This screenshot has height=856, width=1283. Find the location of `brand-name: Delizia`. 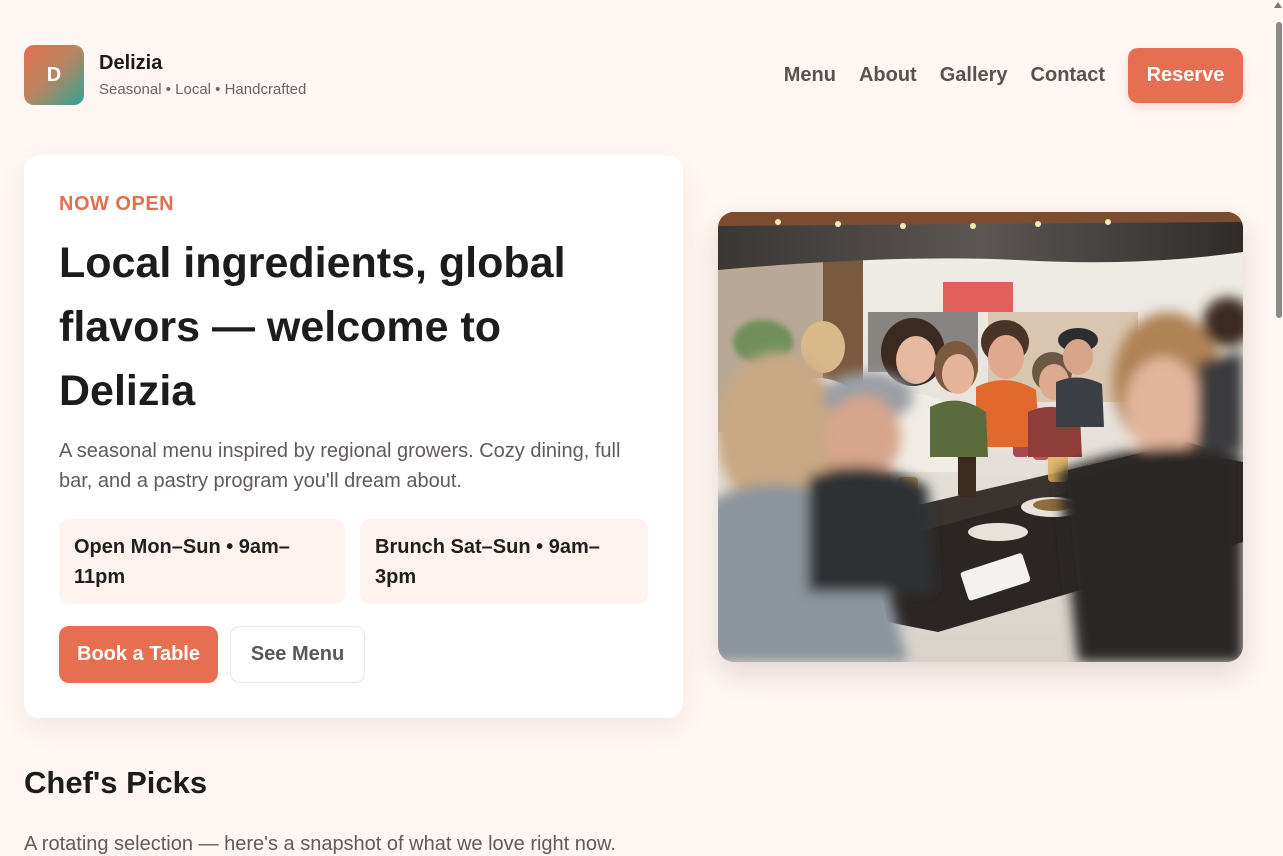

brand-name: Delizia is located at coordinates (130, 63).